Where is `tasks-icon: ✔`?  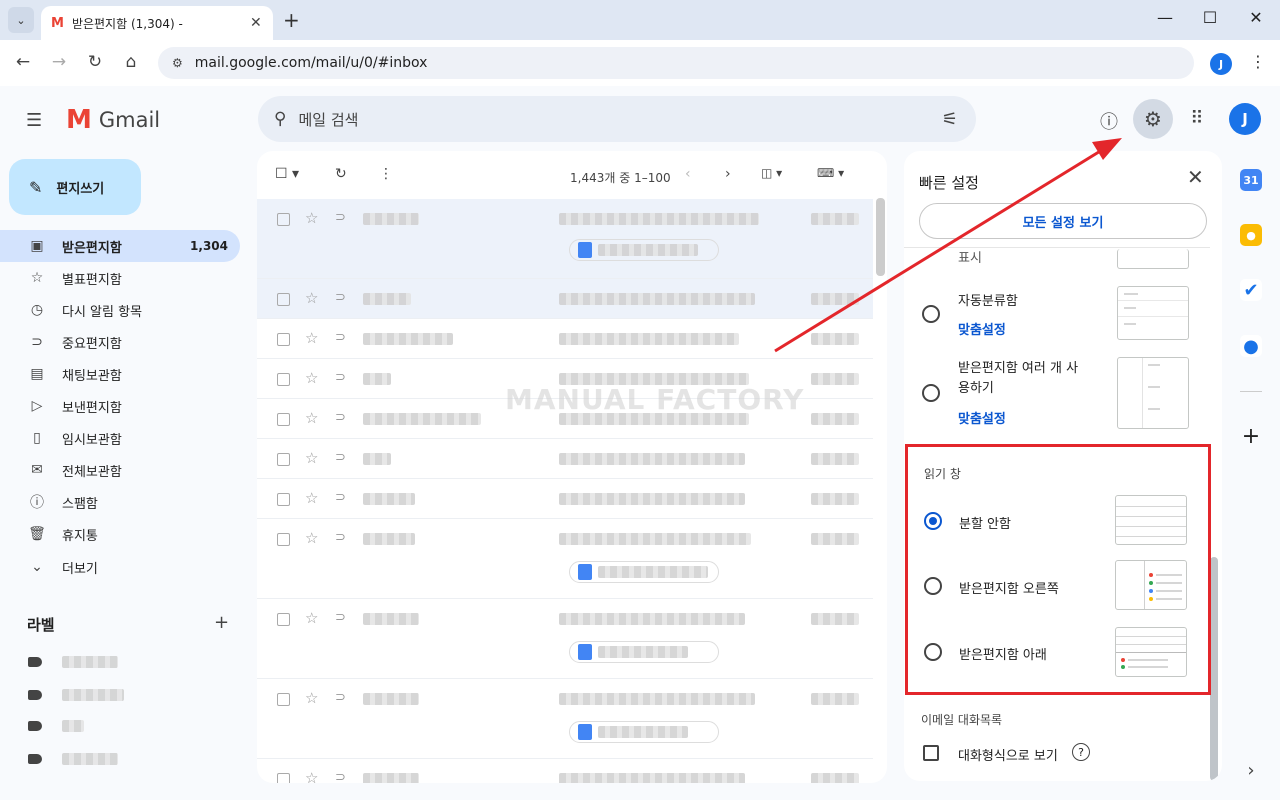
tasks-icon: ✔ is located at coordinates (1251, 290).